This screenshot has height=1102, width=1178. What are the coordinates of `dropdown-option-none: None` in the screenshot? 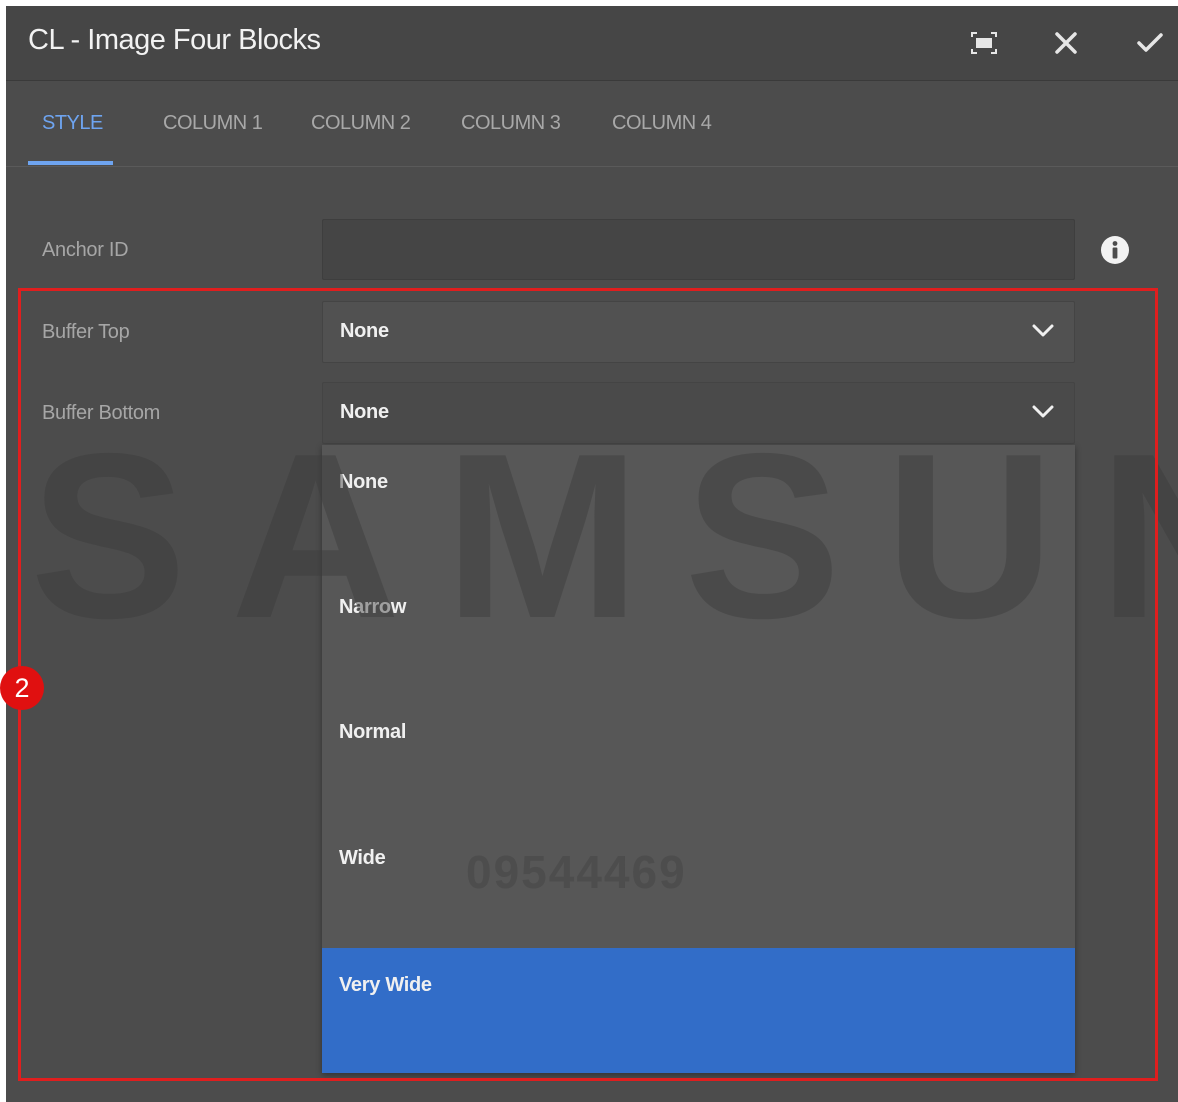 It's located at (698, 507).